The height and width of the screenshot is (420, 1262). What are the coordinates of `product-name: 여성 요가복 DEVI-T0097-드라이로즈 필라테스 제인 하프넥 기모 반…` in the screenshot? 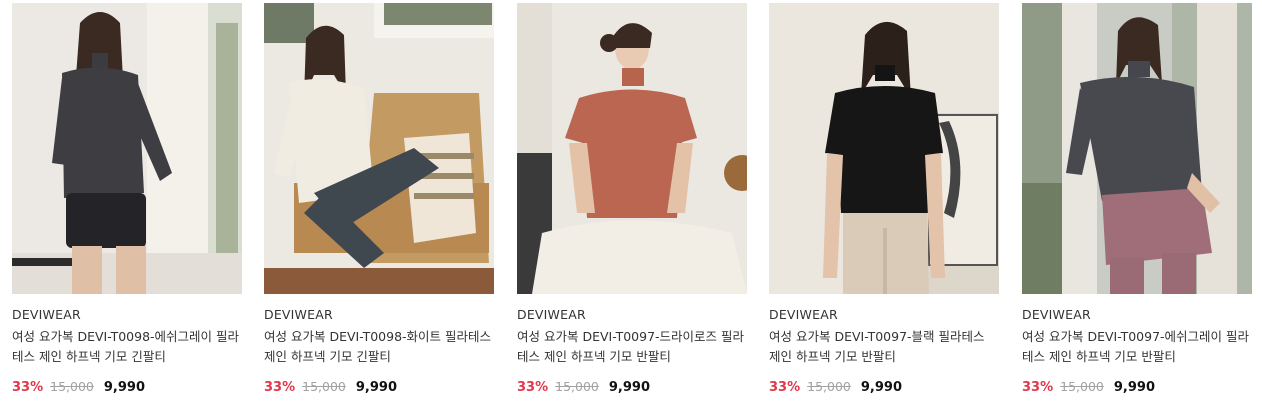 It's located at (632, 347).